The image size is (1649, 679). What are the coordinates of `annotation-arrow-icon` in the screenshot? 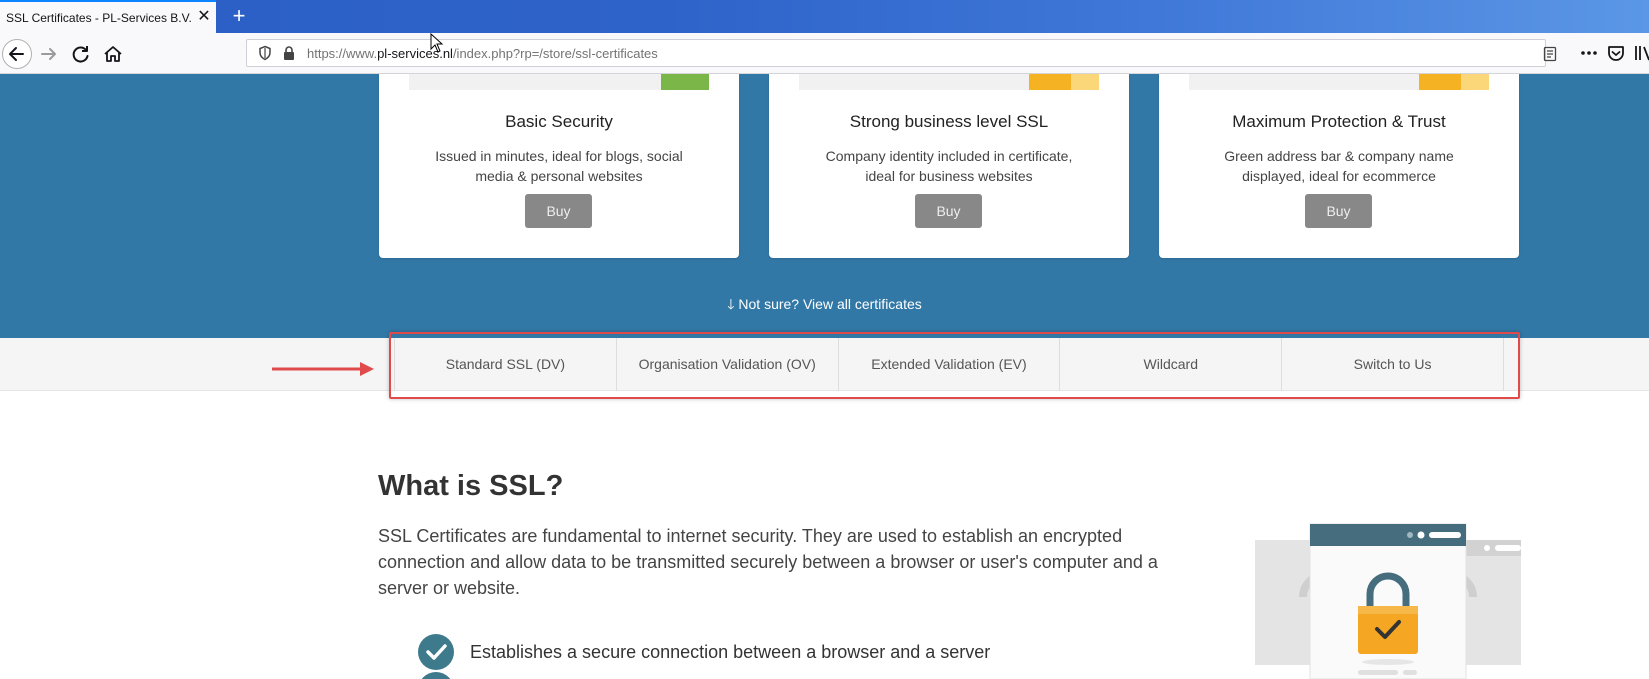 It's located at (323, 369).